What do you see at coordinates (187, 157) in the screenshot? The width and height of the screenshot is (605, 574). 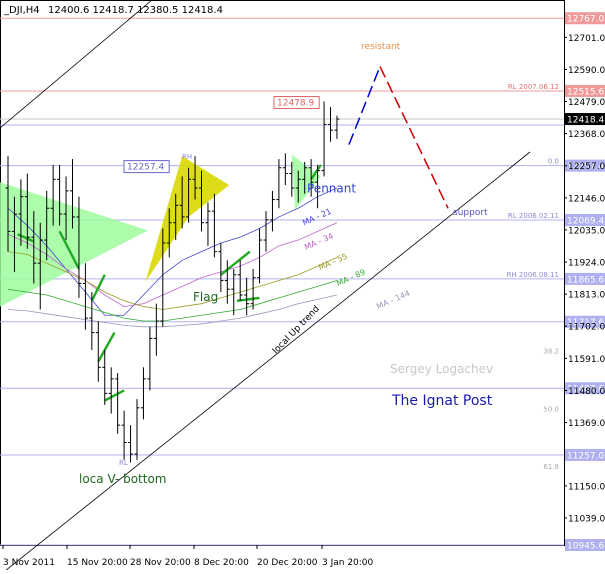 I see `annotation-rh: RH` at bounding box center [187, 157].